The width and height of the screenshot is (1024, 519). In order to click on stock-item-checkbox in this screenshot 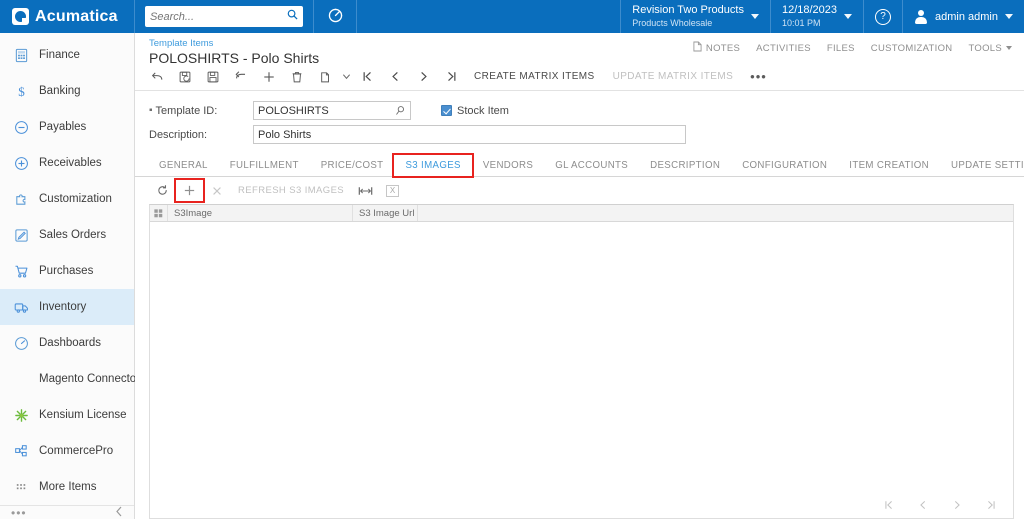, I will do `click(446, 110)`.